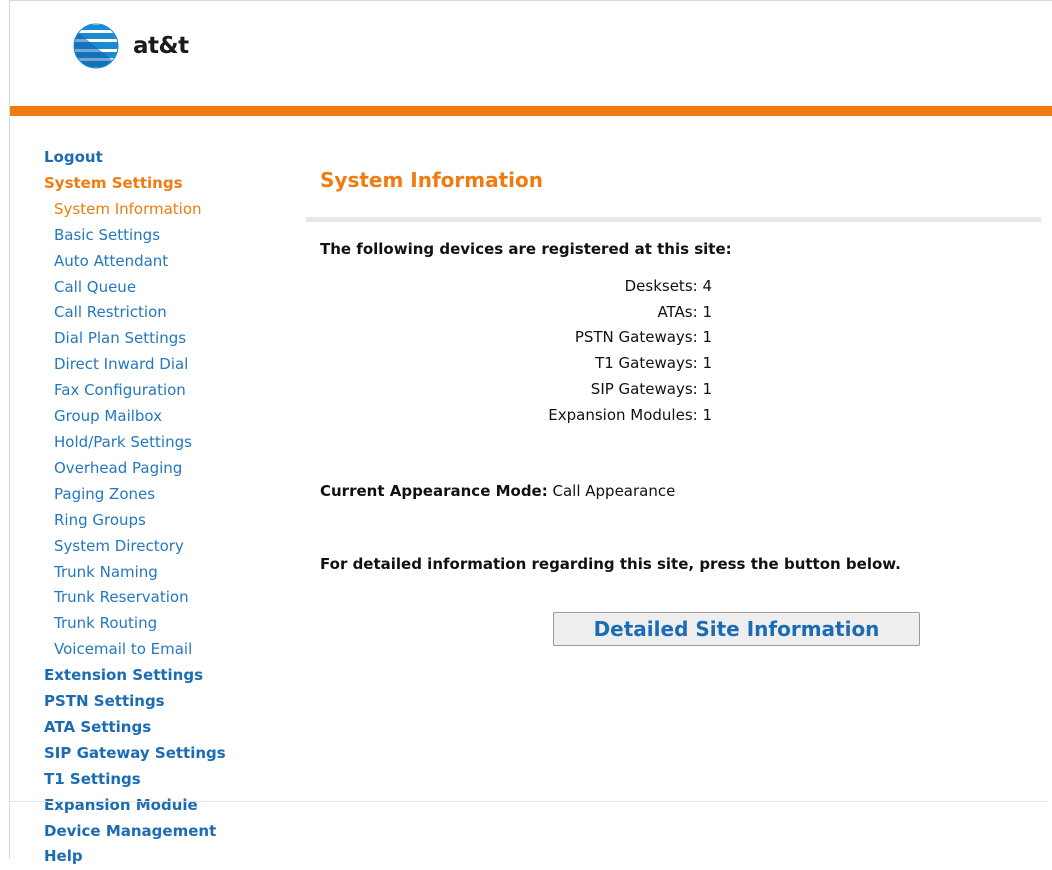  I want to click on header-accent-bar, so click(531, 111).